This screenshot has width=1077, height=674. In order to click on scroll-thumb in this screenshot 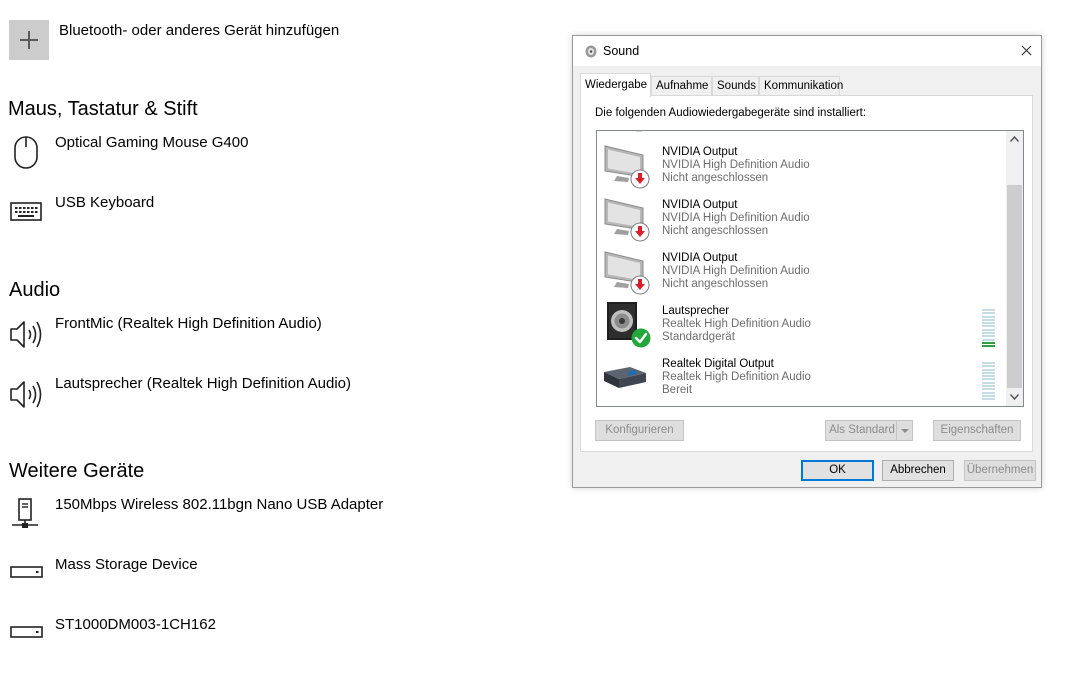, I will do `click(1014, 286)`.